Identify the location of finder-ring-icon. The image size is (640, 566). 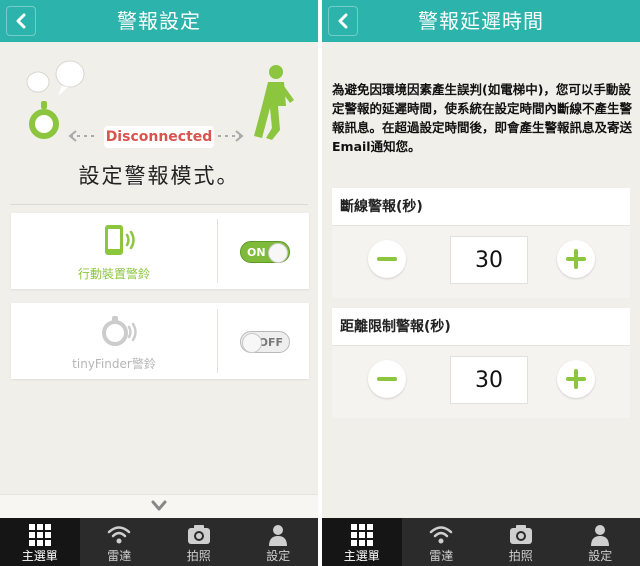
(119, 331).